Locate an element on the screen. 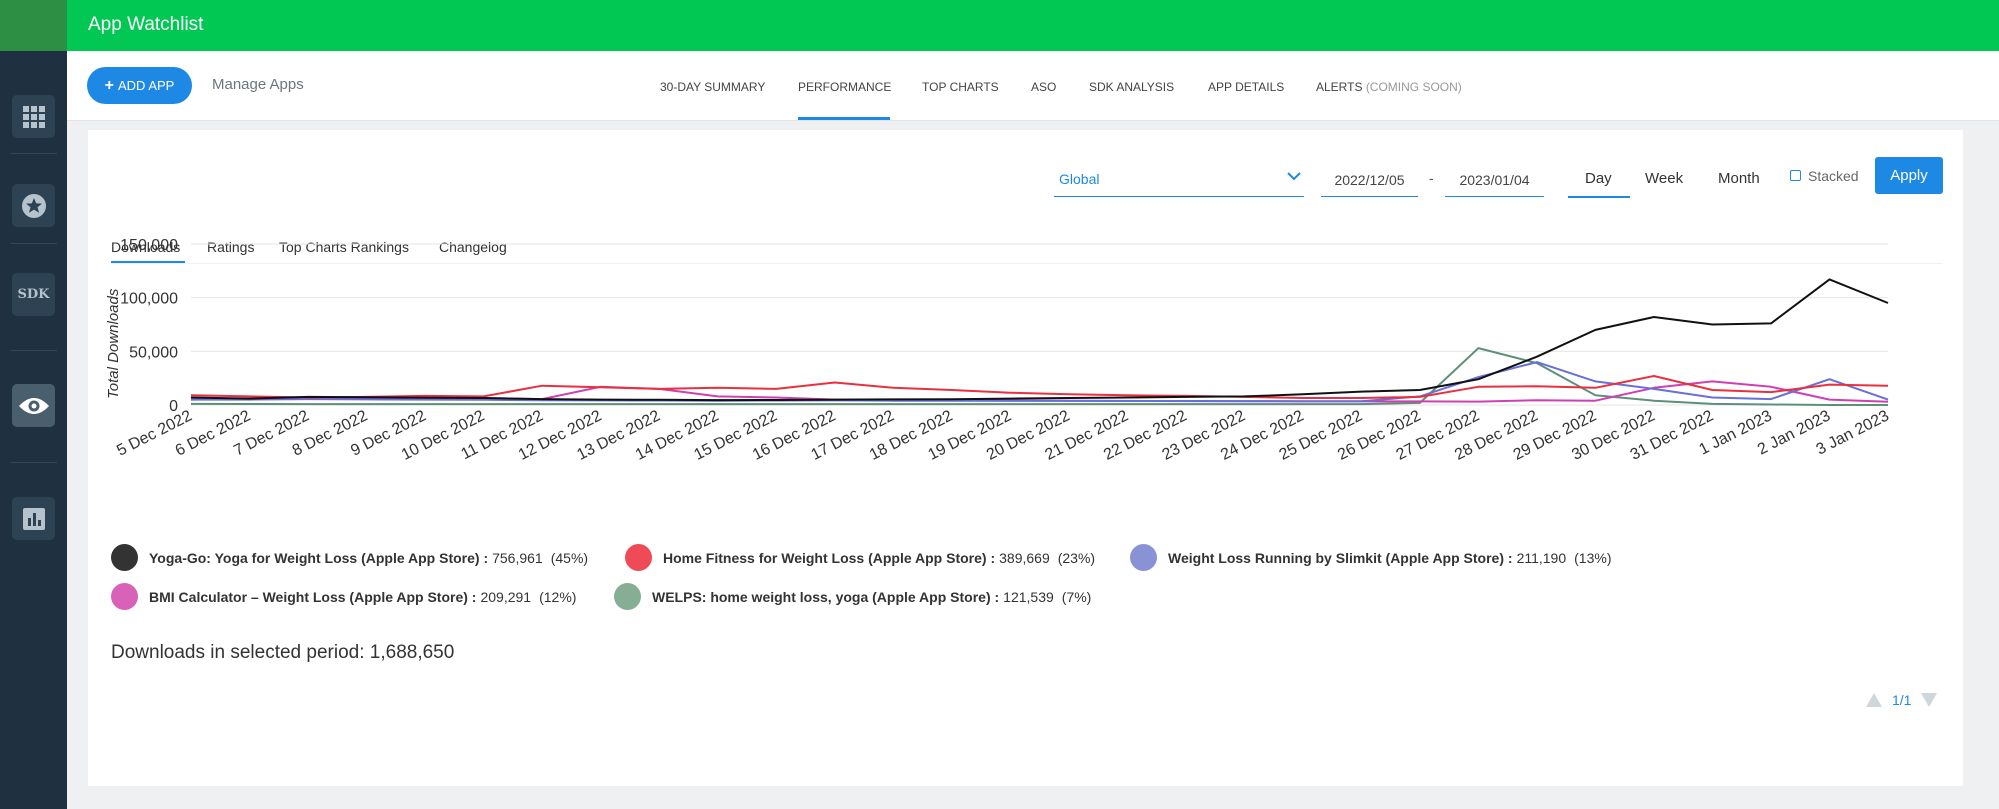  legend-pct: (23%) is located at coordinates (1076, 557).